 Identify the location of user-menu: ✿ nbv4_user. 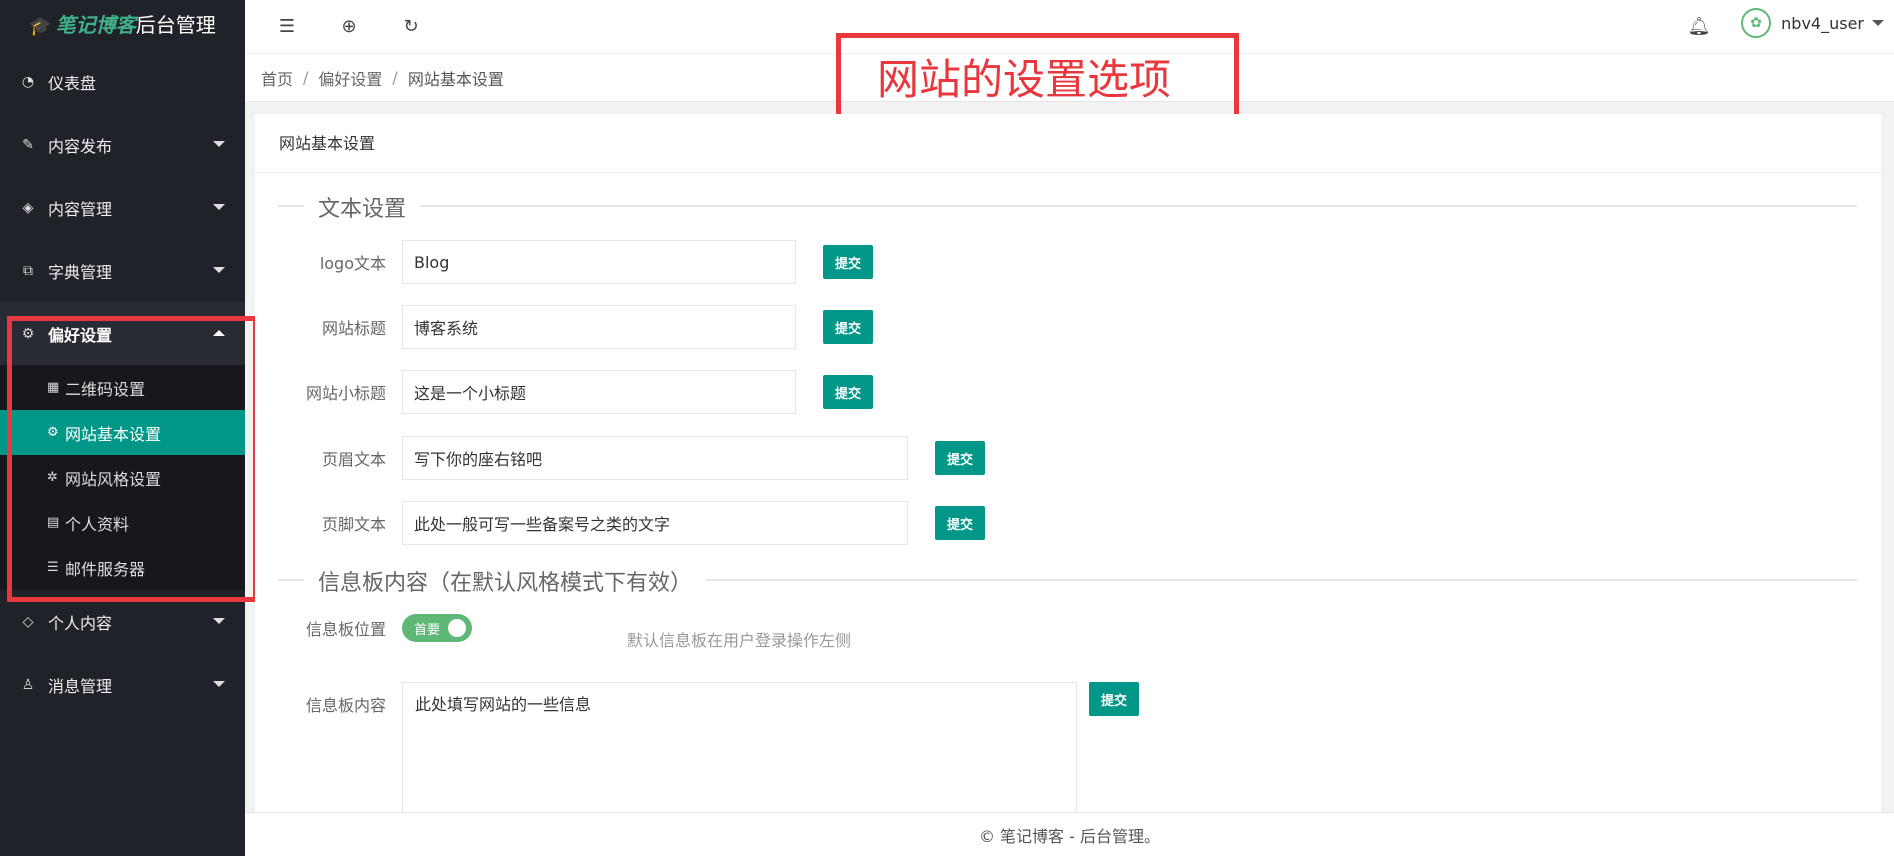
(1812, 23).